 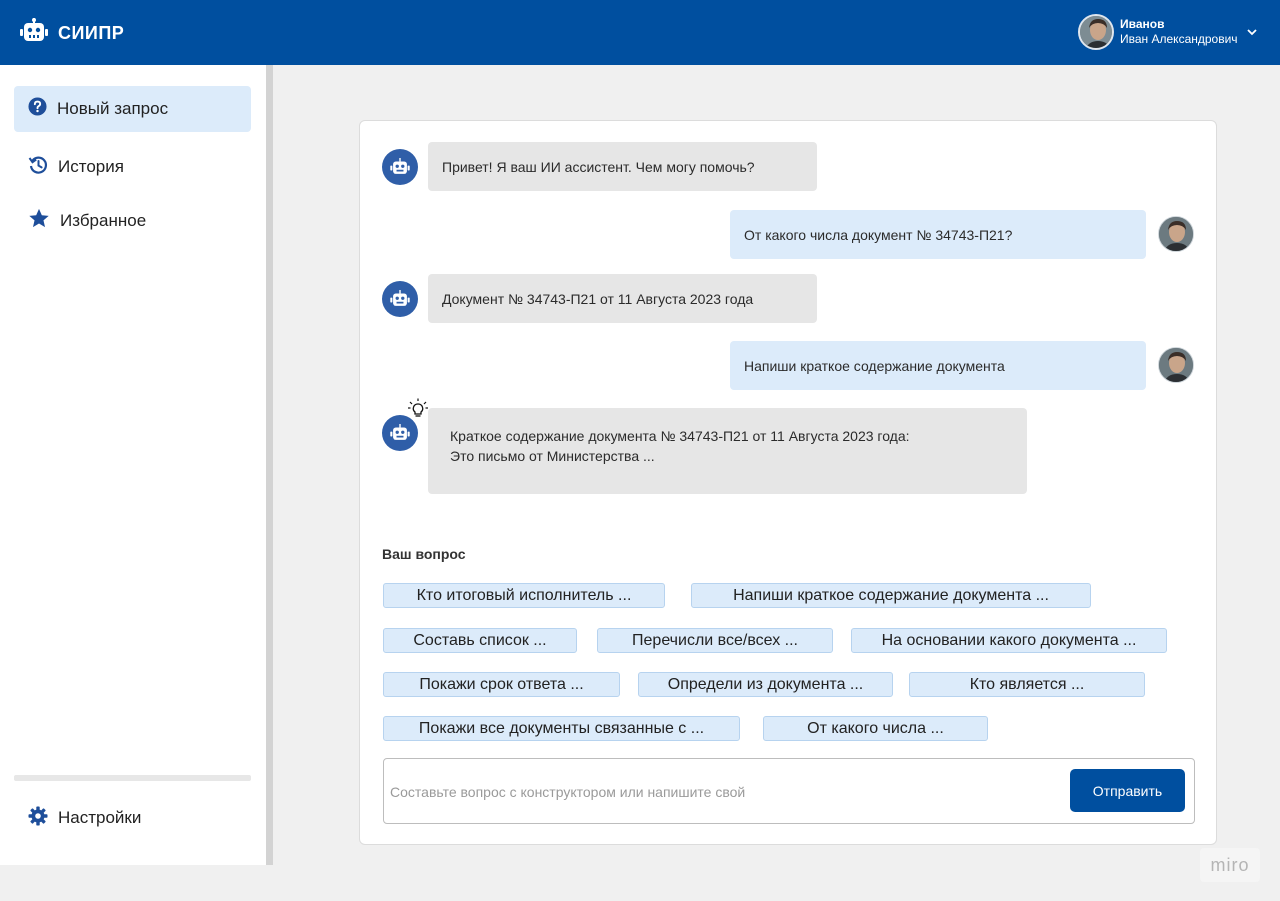 What do you see at coordinates (424, 554) in the screenshot?
I see `question-title: Ваш вопрос` at bounding box center [424, 554].